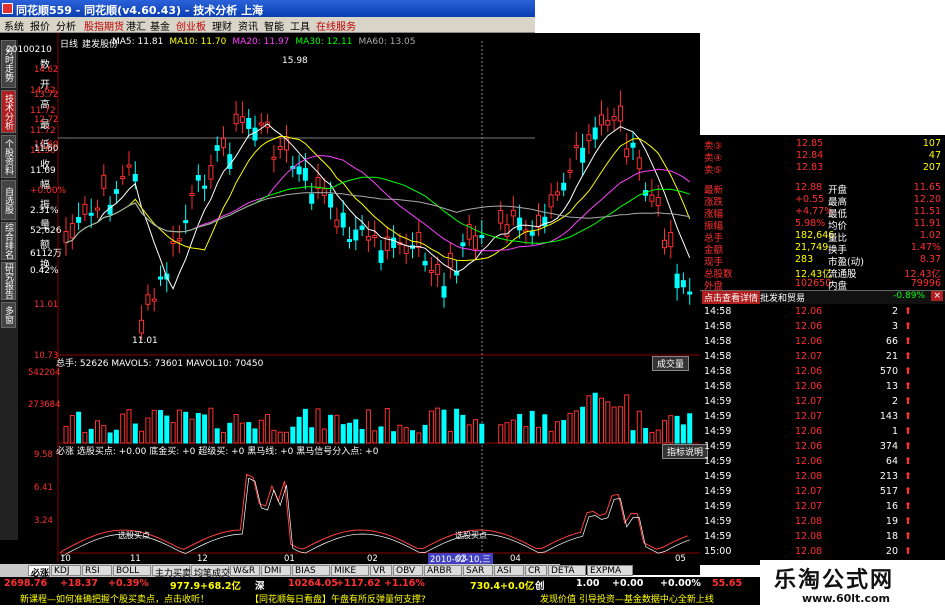 The height and width of the screenshot is (609, 945). I want to click on indicator-tab: DMI, so click(276, 570).